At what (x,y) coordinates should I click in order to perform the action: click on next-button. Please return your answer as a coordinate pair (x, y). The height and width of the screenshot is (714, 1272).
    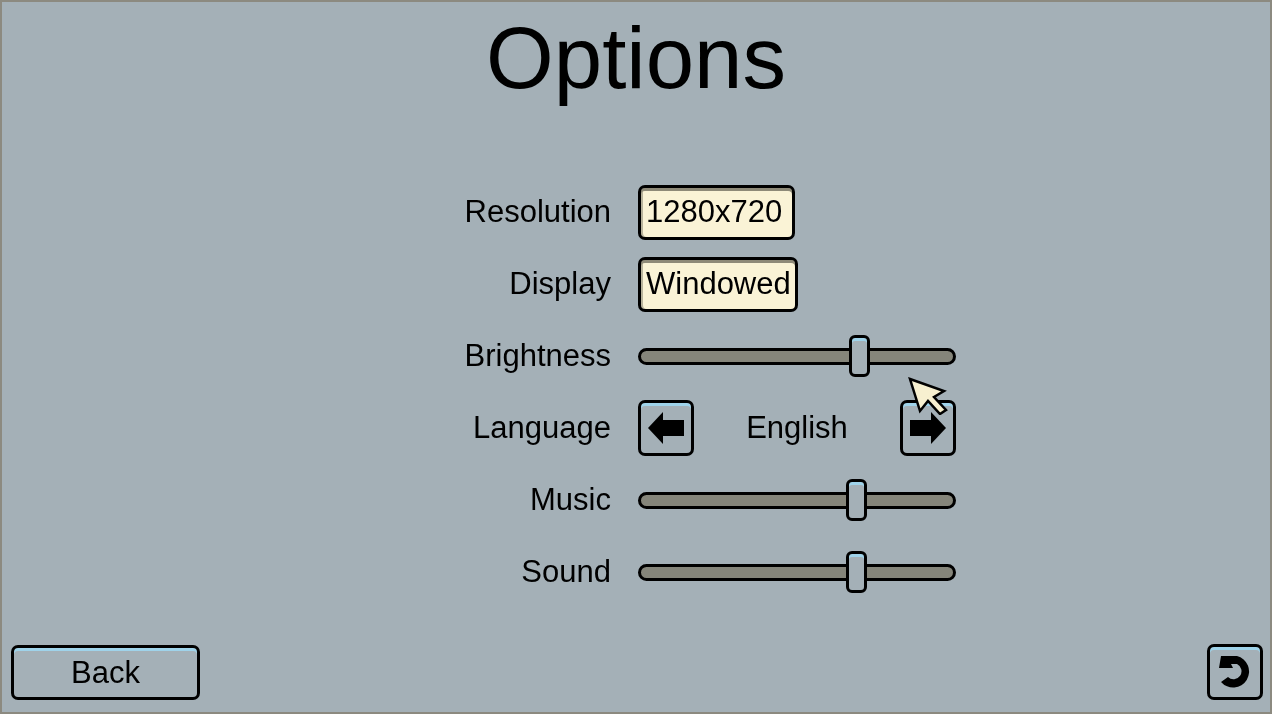
    Looking at the image, I should click on (928, 428).